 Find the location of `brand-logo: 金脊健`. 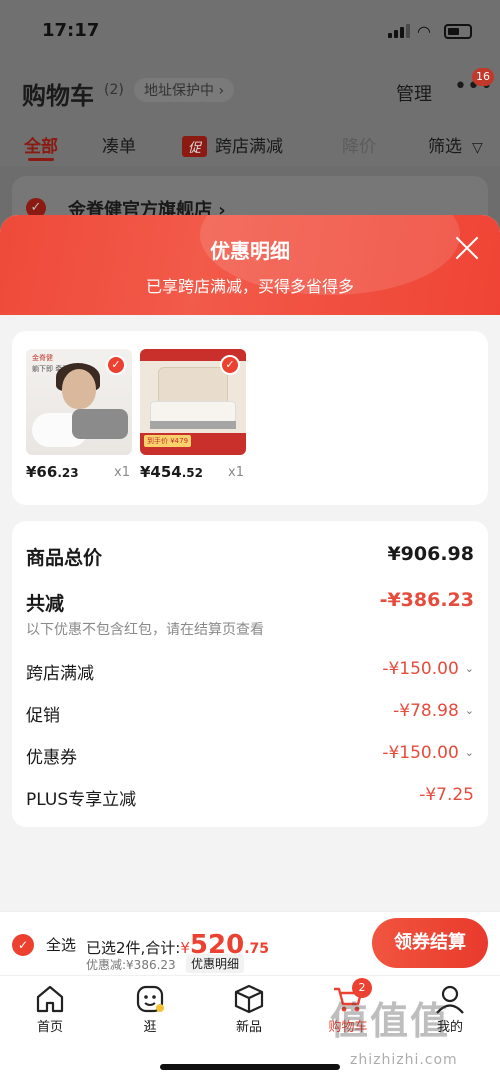

brand-logo: 金脊健 is located at coordinates (42, 358).